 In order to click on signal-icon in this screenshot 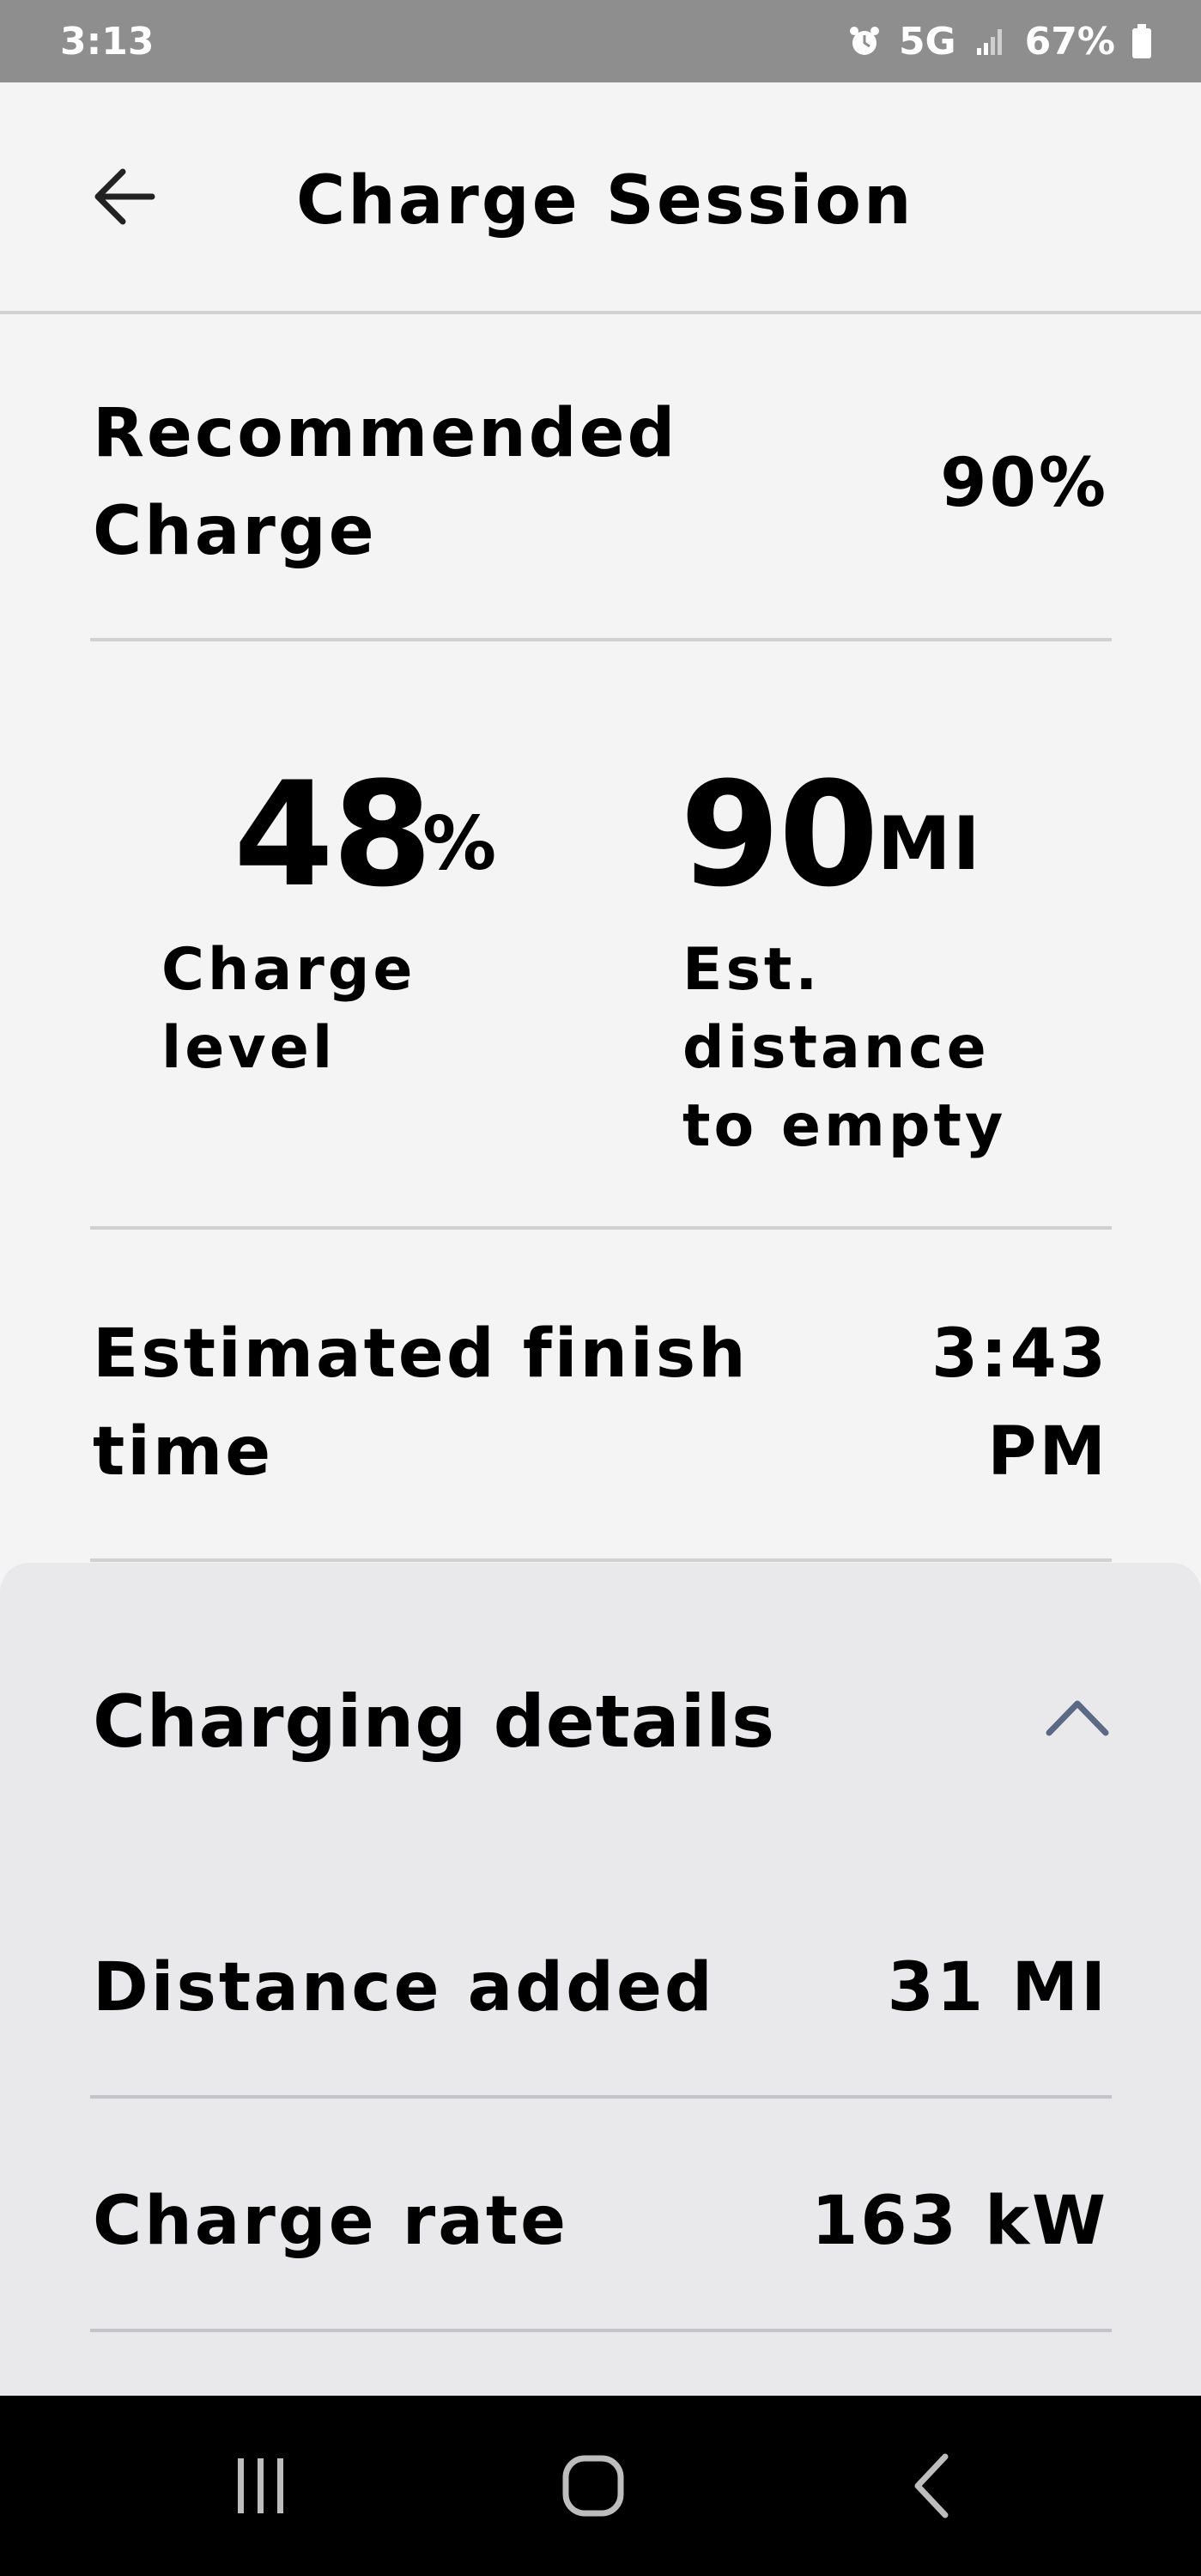, I will do `click(989, 42)`.